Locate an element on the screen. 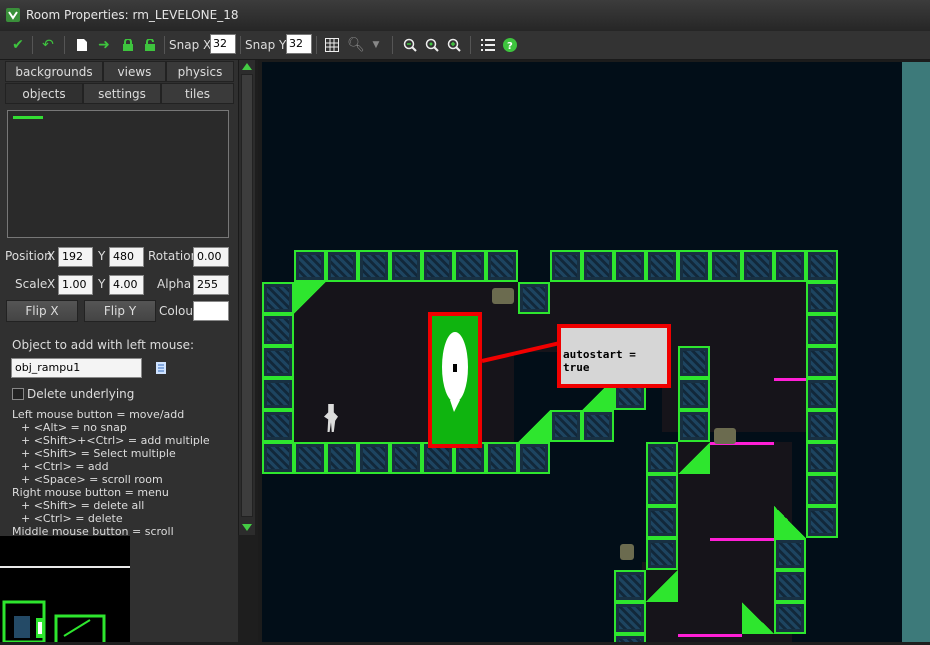  scroll-up-icon is located at coordinates (247, 66).